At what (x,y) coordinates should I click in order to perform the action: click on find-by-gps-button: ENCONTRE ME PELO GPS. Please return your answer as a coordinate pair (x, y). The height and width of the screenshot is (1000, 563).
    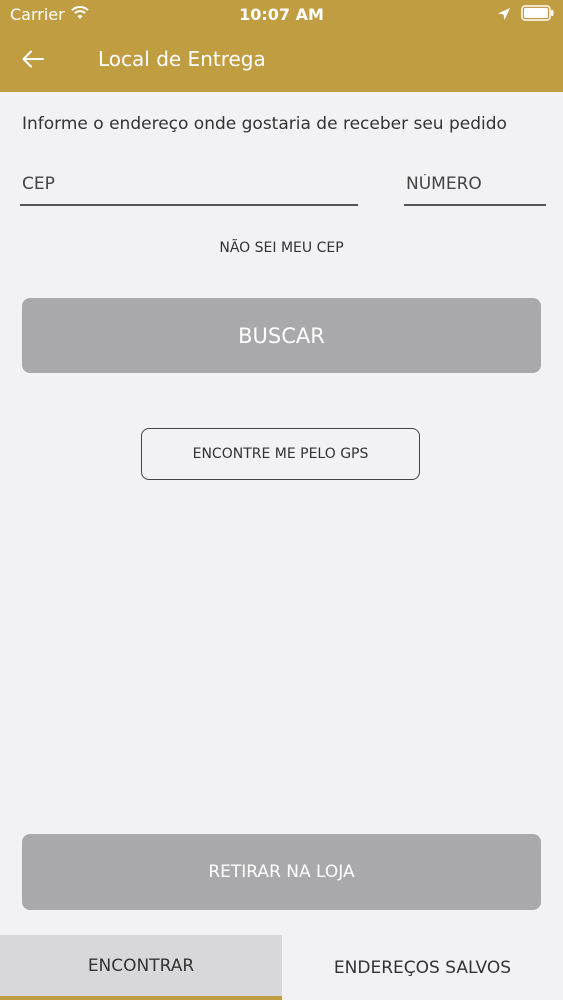
    Looking at the image, I should click on (280, 454).